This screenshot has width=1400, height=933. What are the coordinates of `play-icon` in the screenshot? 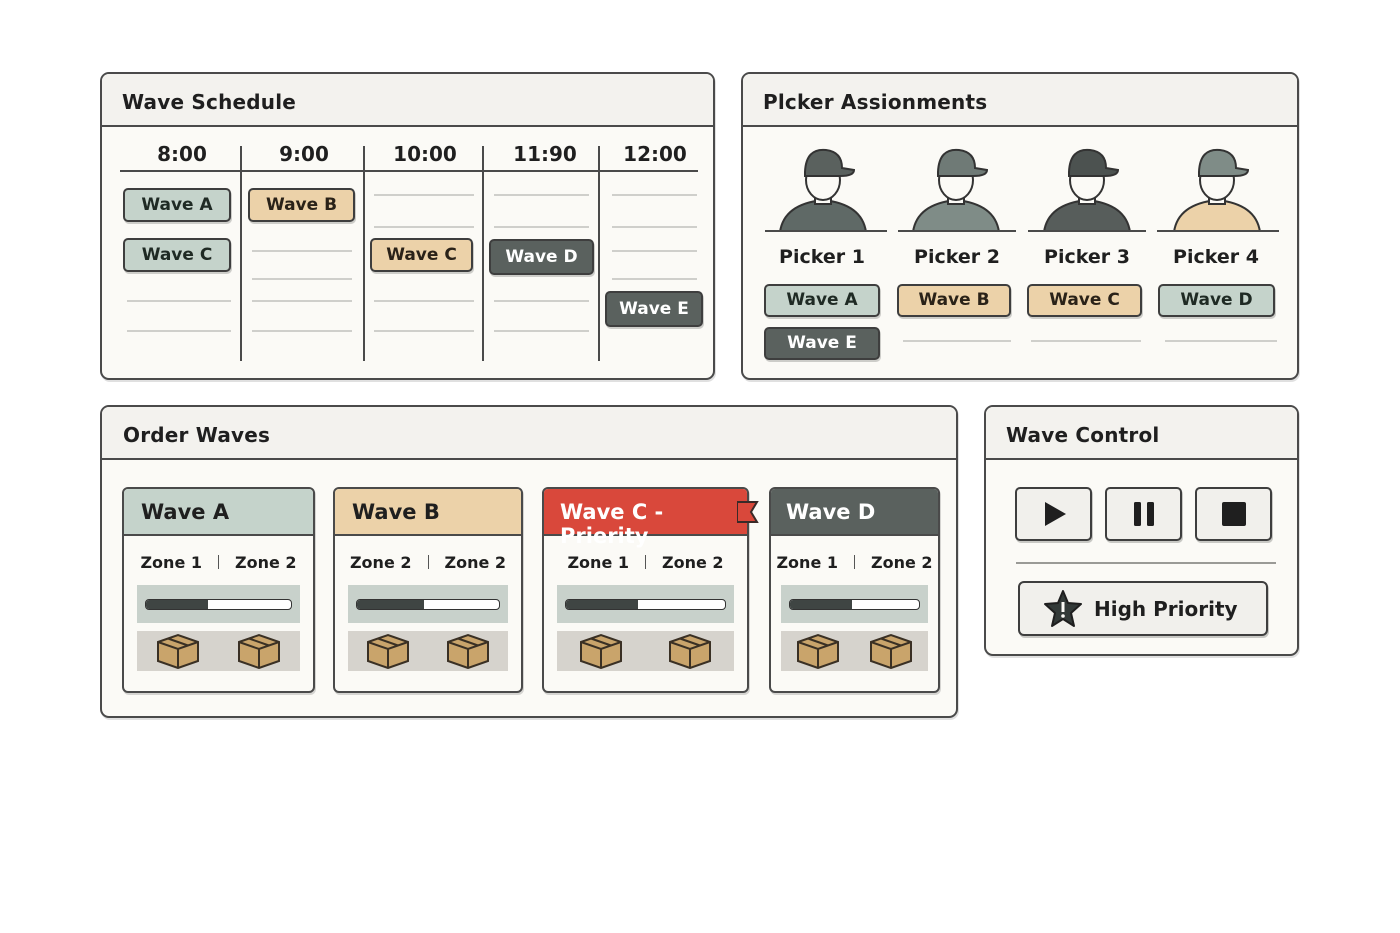 It's located at (1055, 514).